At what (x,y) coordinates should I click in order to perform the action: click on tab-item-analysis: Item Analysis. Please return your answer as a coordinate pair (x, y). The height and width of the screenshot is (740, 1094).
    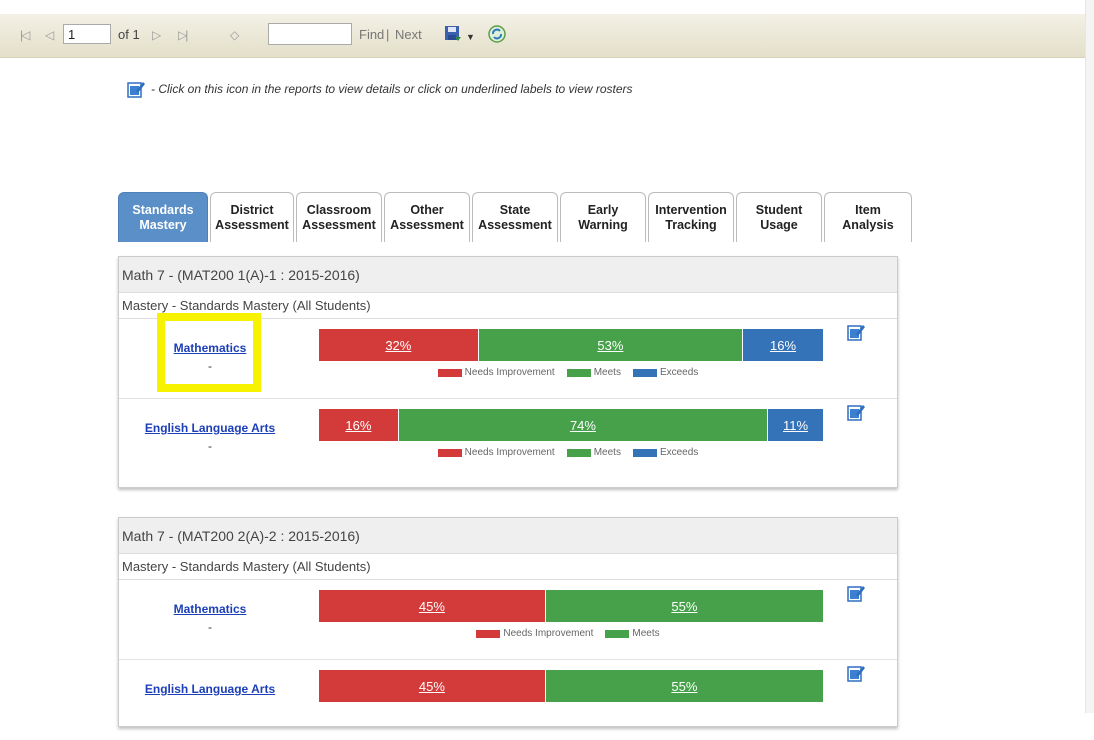
    Looking at the image, I should click on (868, 217).